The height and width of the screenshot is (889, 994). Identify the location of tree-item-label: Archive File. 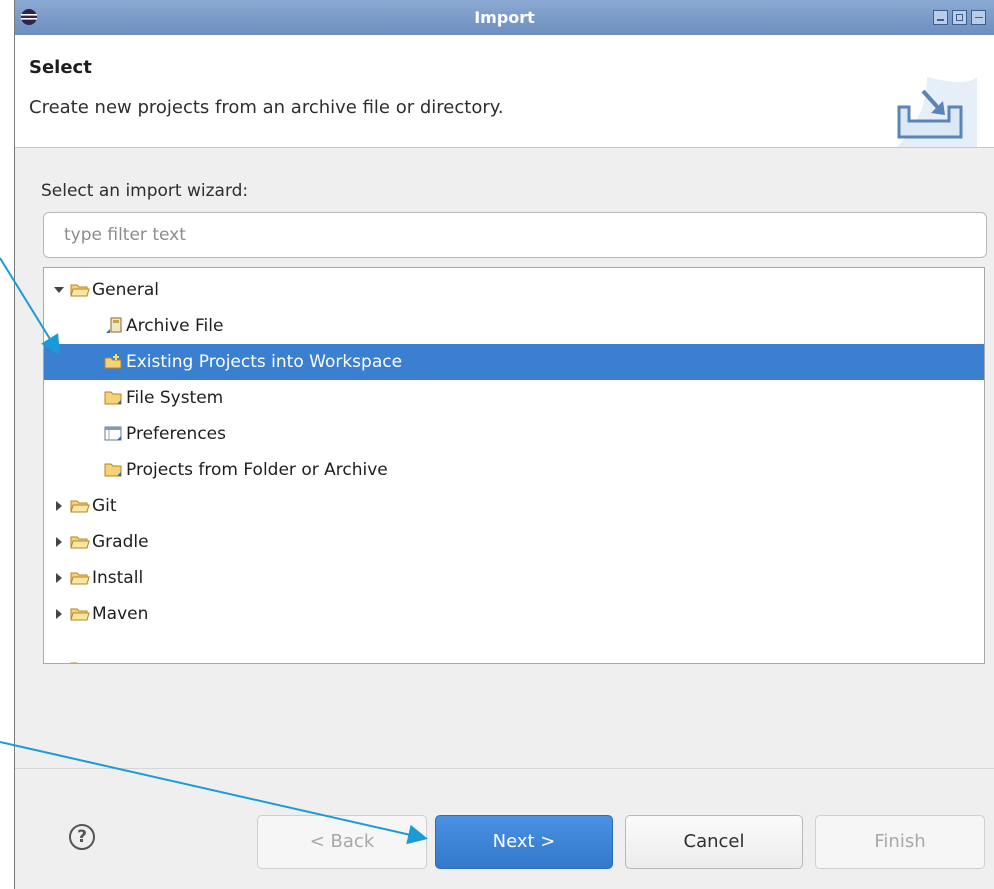
(175, 326).